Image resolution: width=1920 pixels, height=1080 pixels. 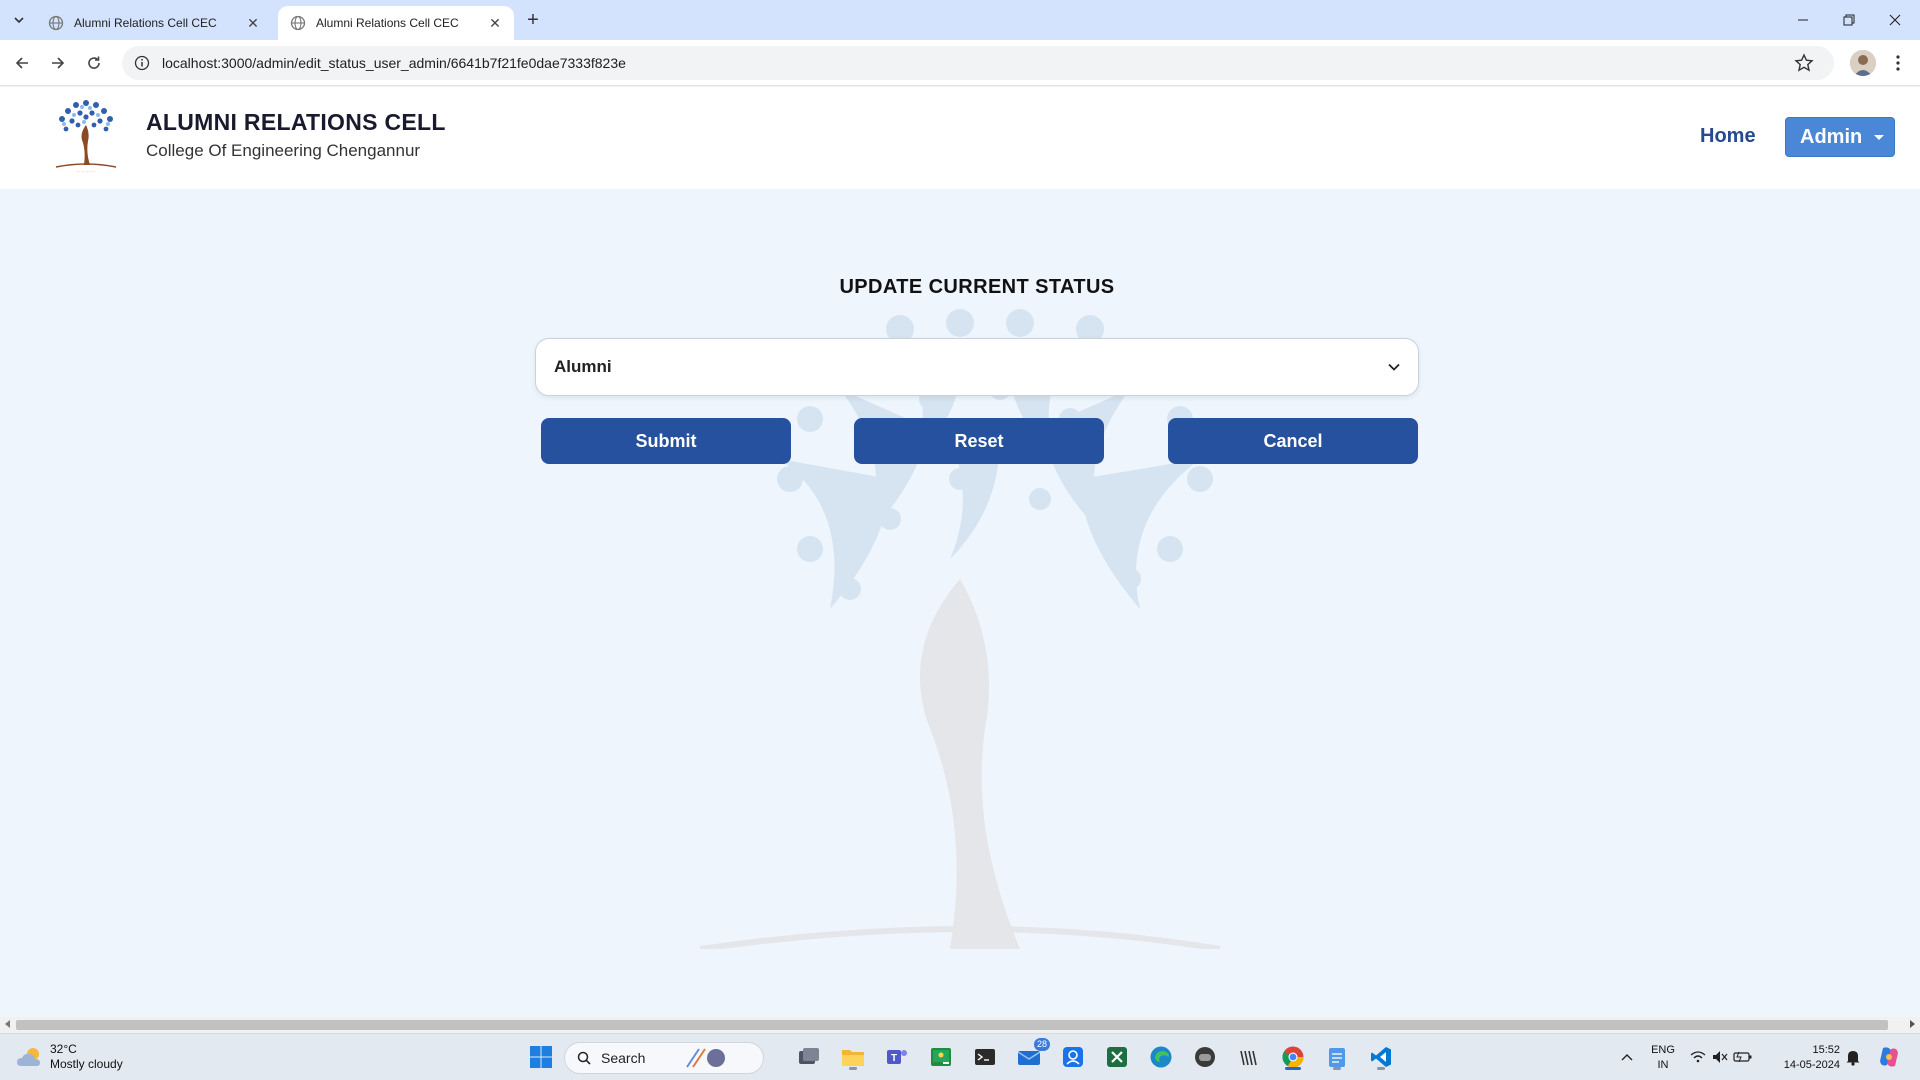 I want to click on cancel-button: Cancel, so click(x=1293, y=441).